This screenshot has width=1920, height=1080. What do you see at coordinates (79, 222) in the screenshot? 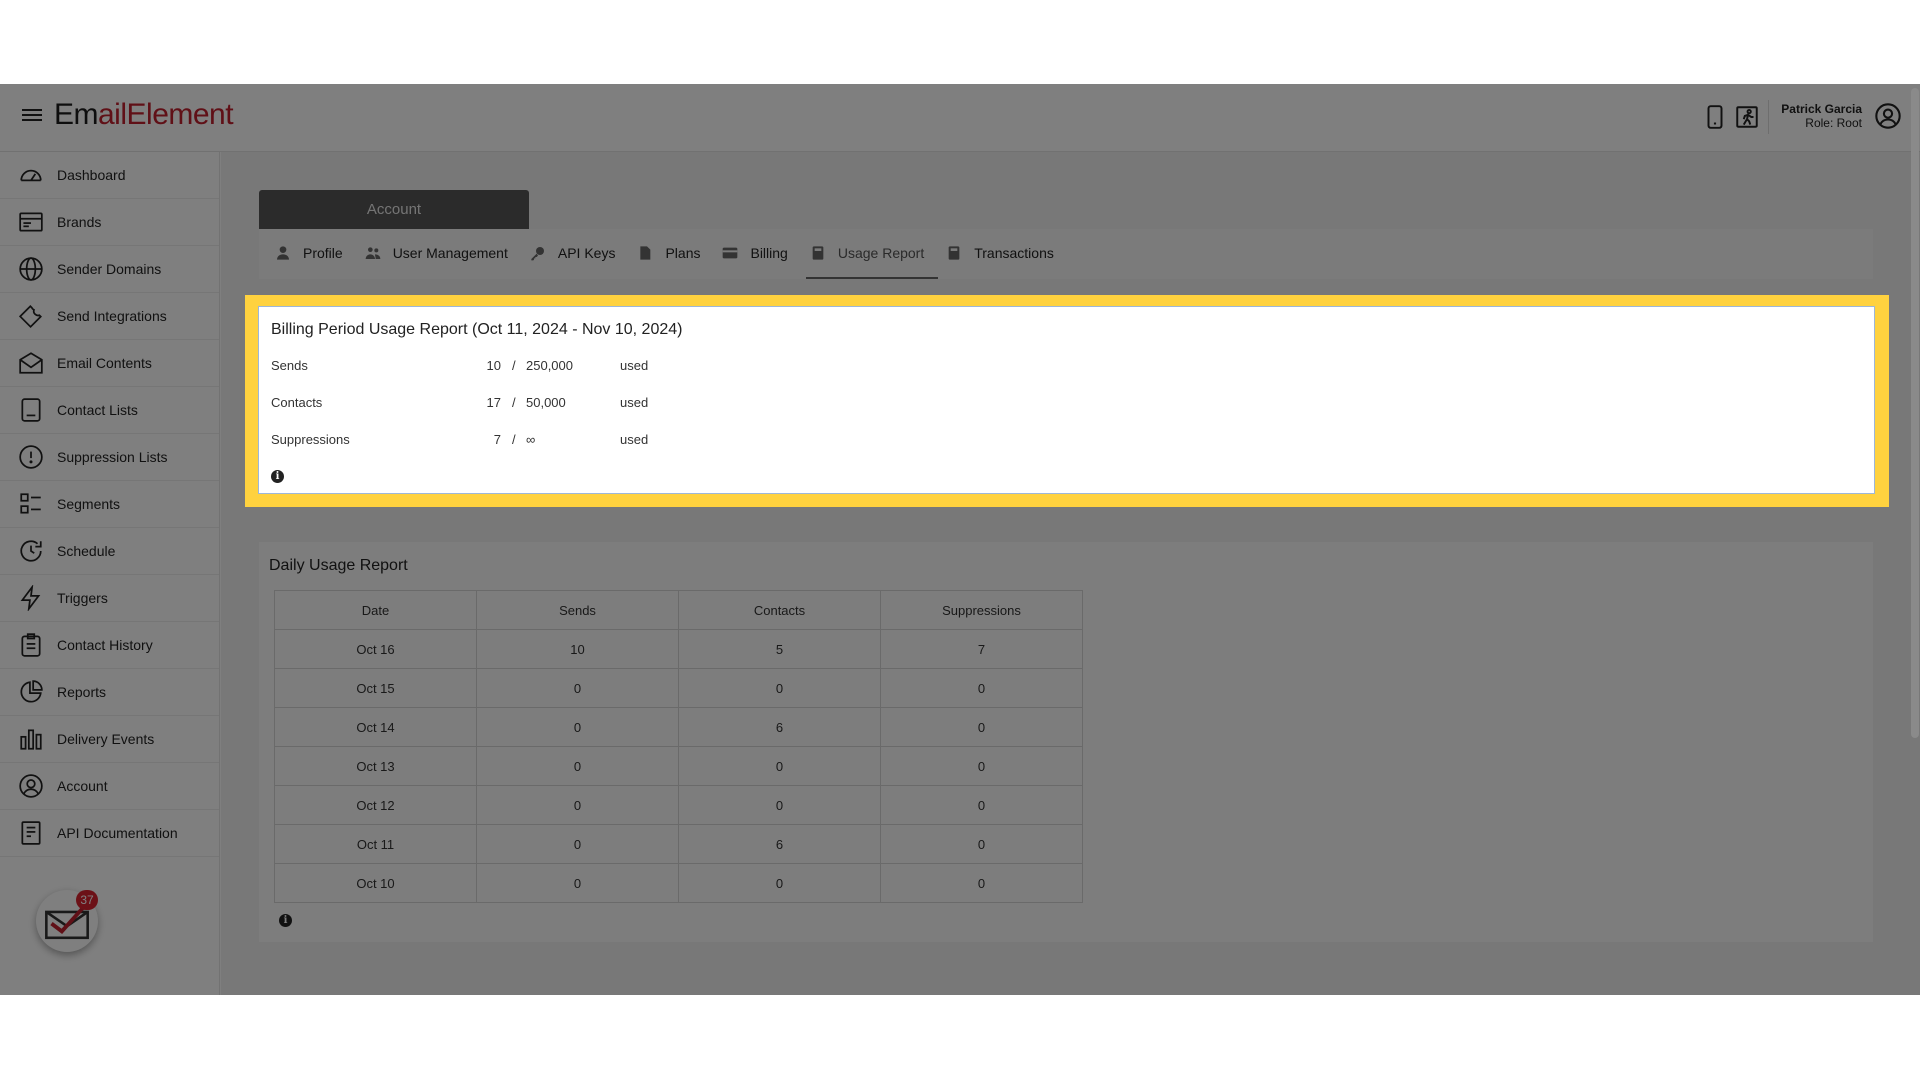
I see `sidebar-item-label: Brands` at bounding box center [79, 222].